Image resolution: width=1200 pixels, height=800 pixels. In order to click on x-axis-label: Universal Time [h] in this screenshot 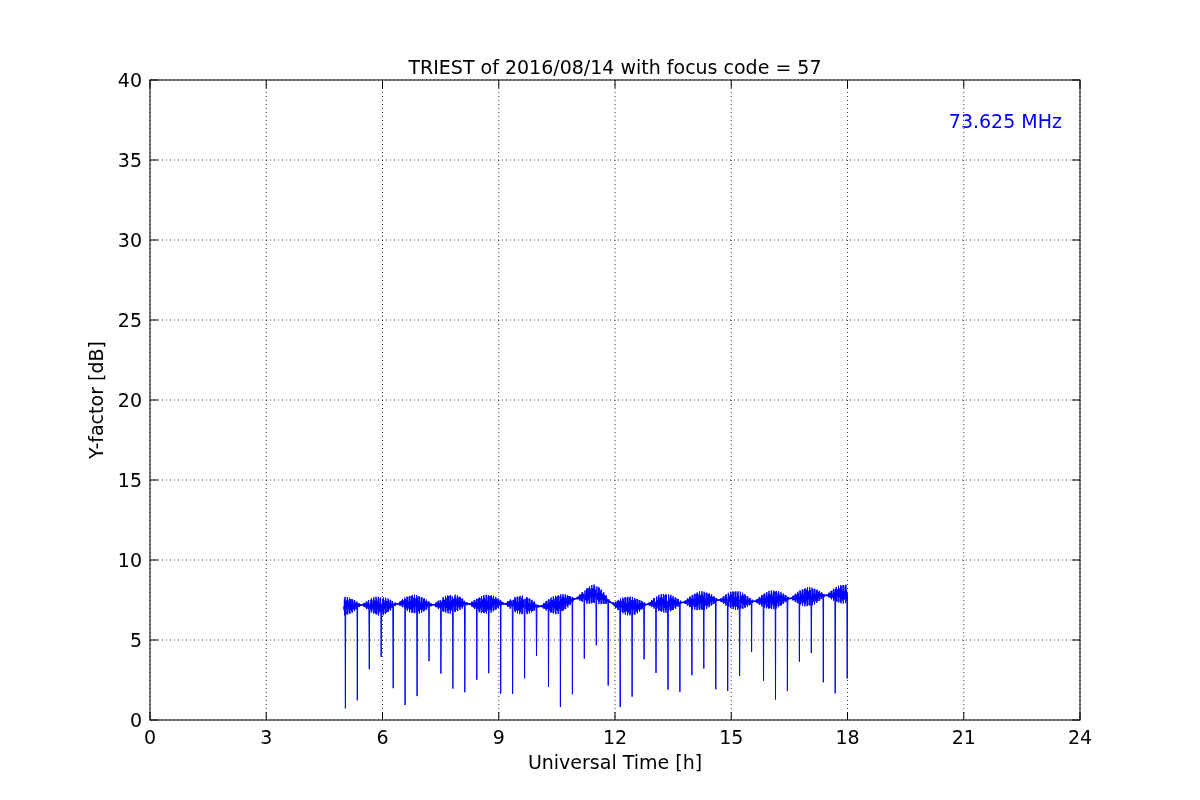, I will do `click(615, 762)`.